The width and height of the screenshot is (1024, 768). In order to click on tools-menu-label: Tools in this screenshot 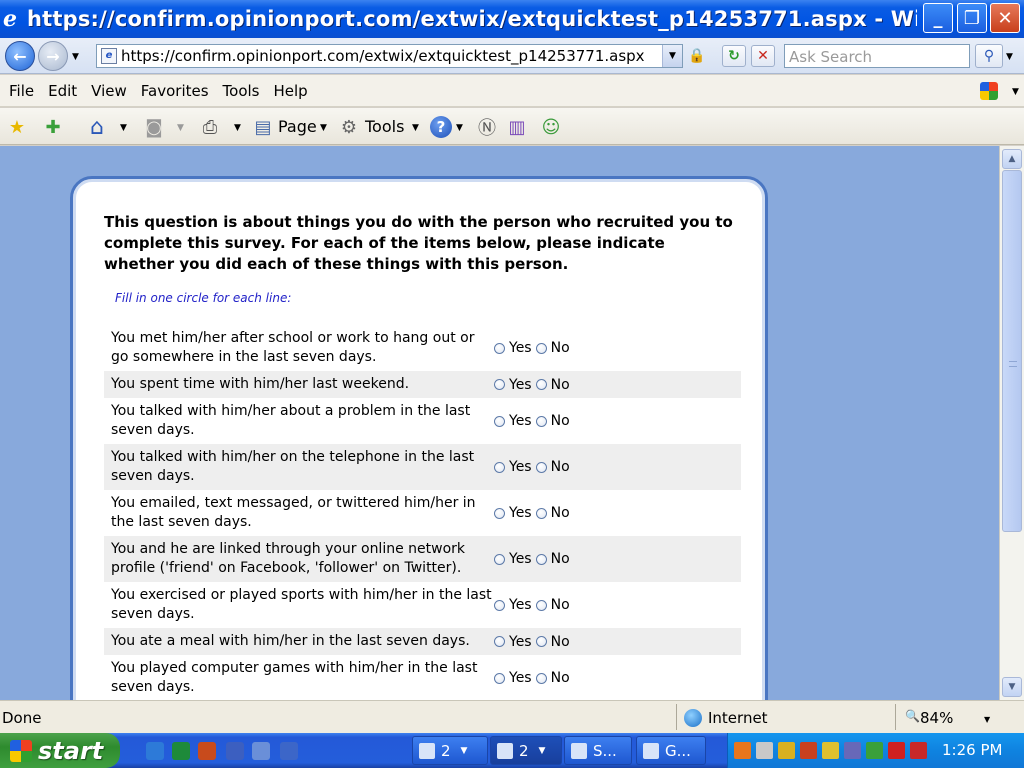, I will do `click(384, 126)`.